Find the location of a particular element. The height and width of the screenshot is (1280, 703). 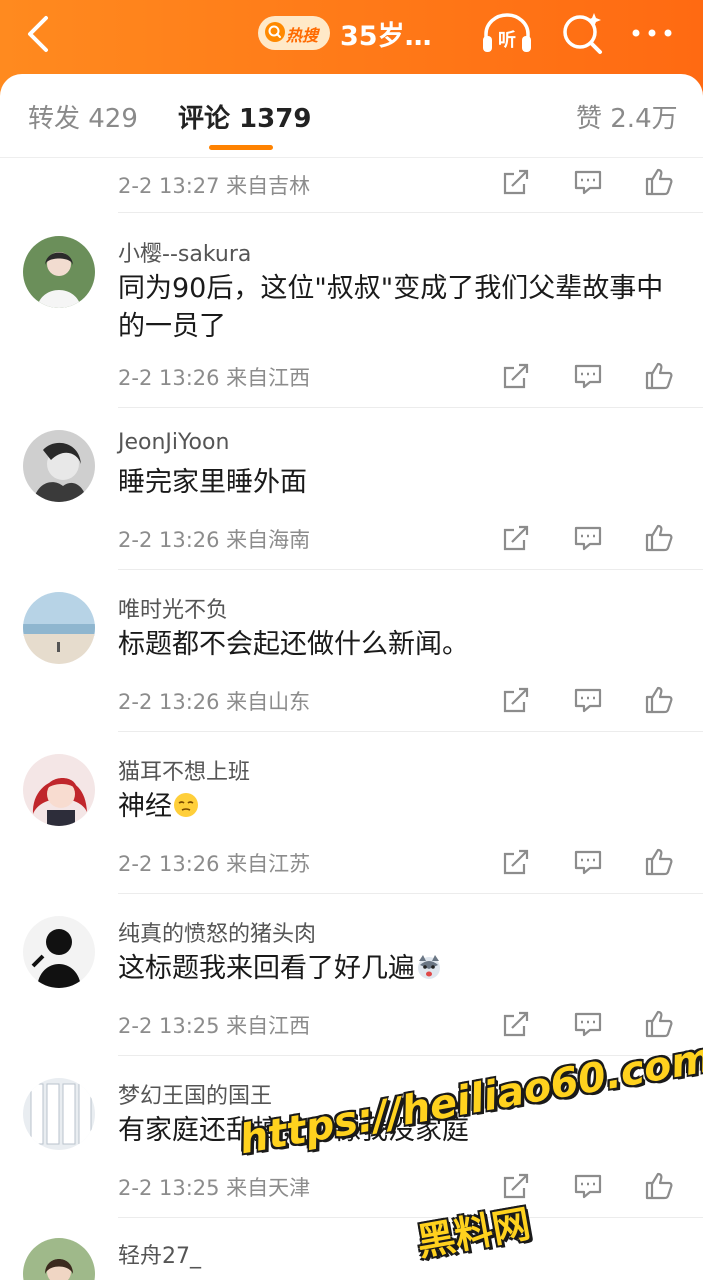

comment-meta: 2-2 13:25 来自江西 is located at coordinates (214, 1026).